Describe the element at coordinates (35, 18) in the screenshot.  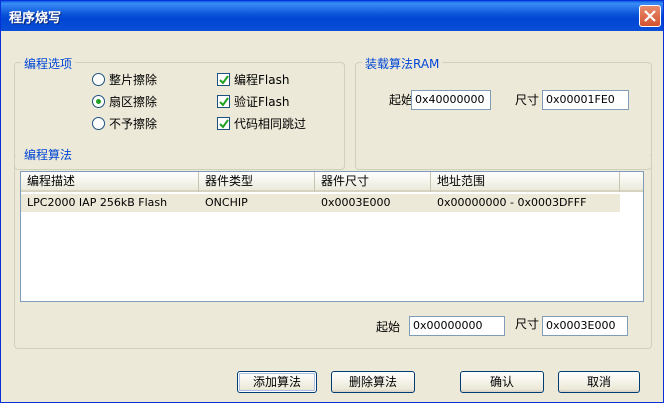
I see `window-title: 程序烧写` at that location.